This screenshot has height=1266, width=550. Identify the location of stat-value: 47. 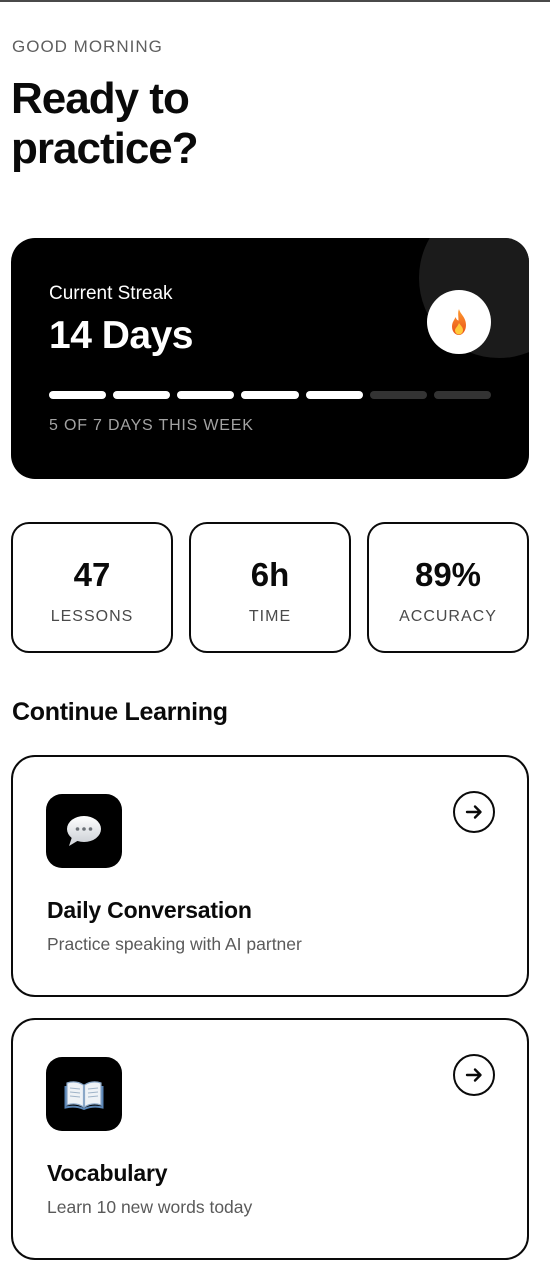
(92, 574).